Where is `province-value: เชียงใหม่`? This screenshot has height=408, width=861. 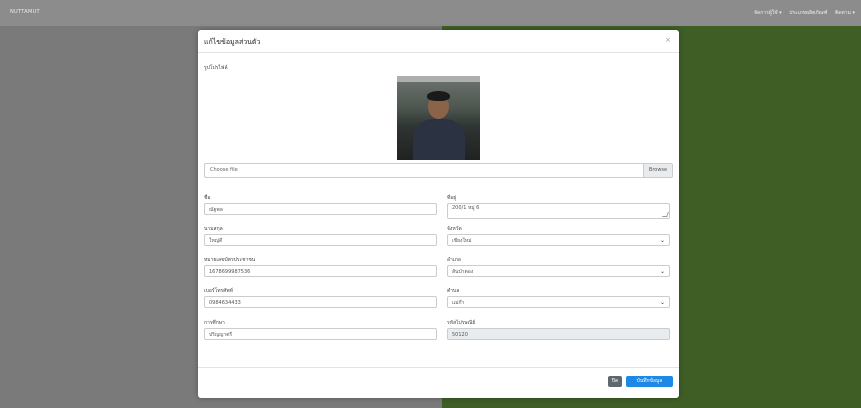
province-value: เชียงใหม่ is located at coordinates (462, 241).